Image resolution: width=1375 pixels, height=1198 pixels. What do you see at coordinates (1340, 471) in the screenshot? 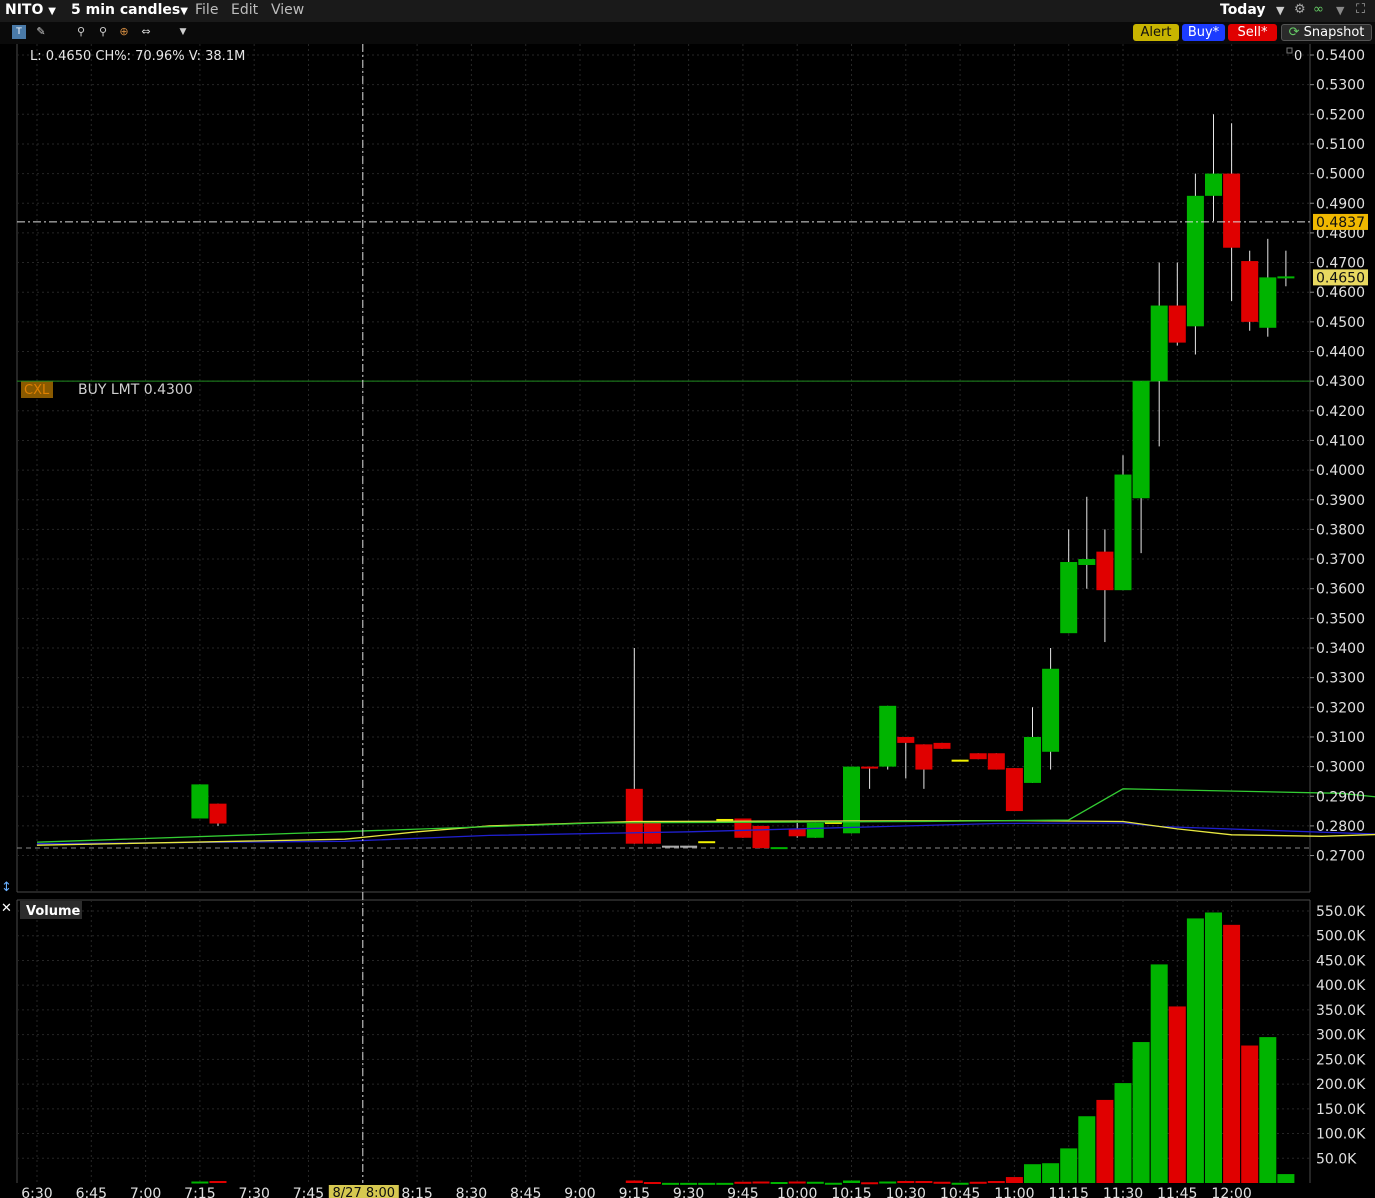
I see `price-tick-label: 0.4000` at bounding box center [1340, 471].